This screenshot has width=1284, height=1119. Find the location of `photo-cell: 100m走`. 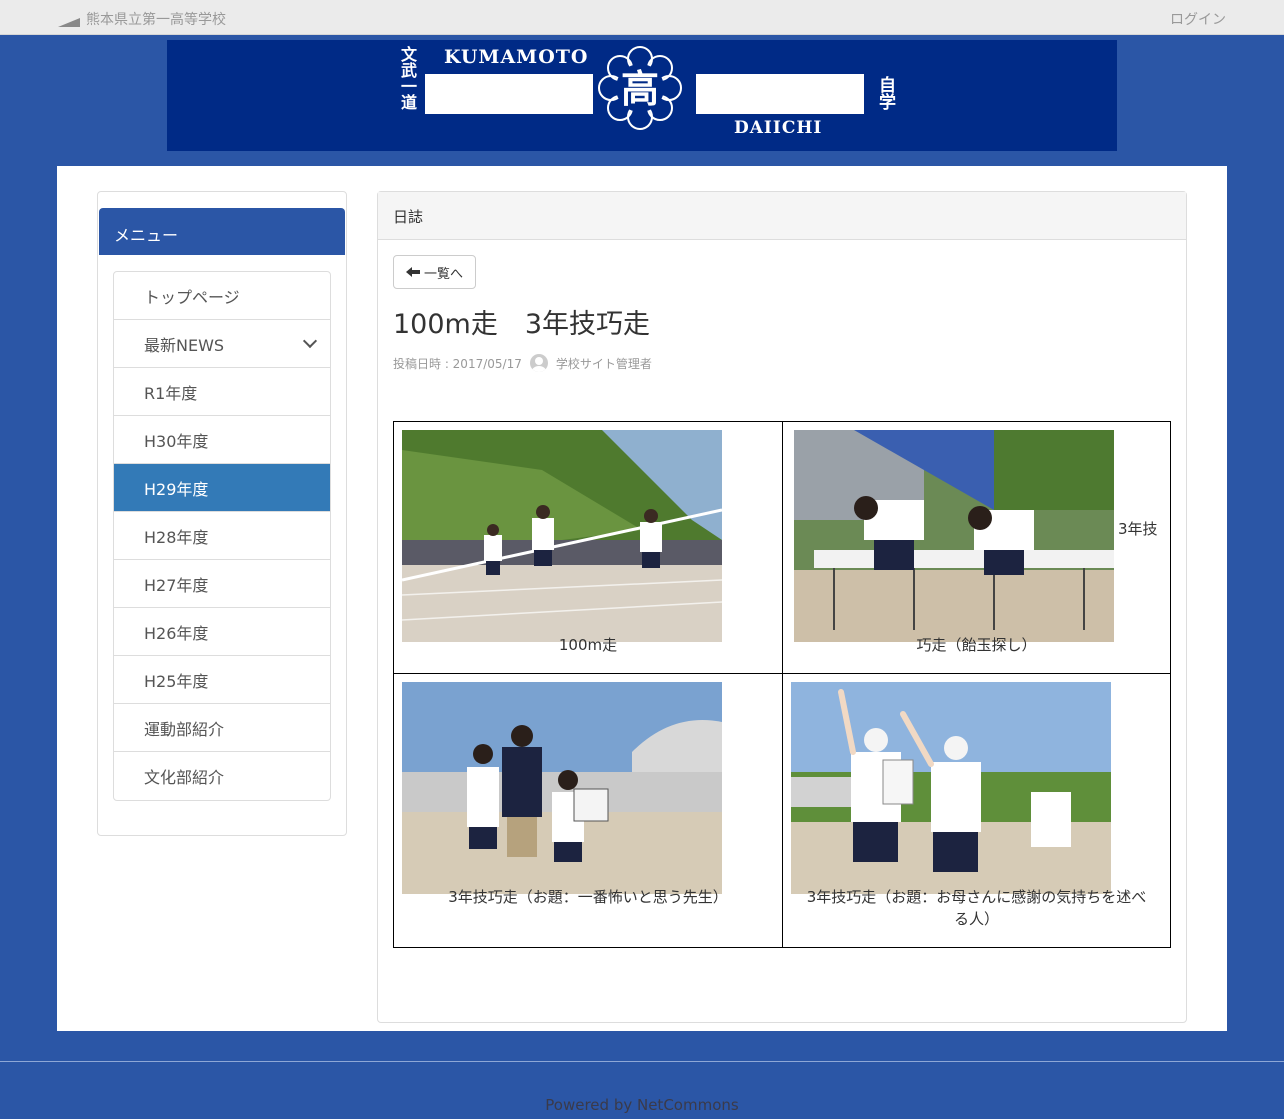

photo-cell: 100m走 is located at coordinates (588, 547).